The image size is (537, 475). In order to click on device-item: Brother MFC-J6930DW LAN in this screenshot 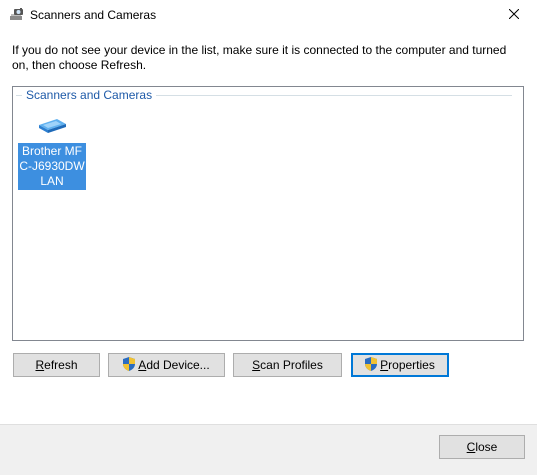, I will do `click(52, 153)`.